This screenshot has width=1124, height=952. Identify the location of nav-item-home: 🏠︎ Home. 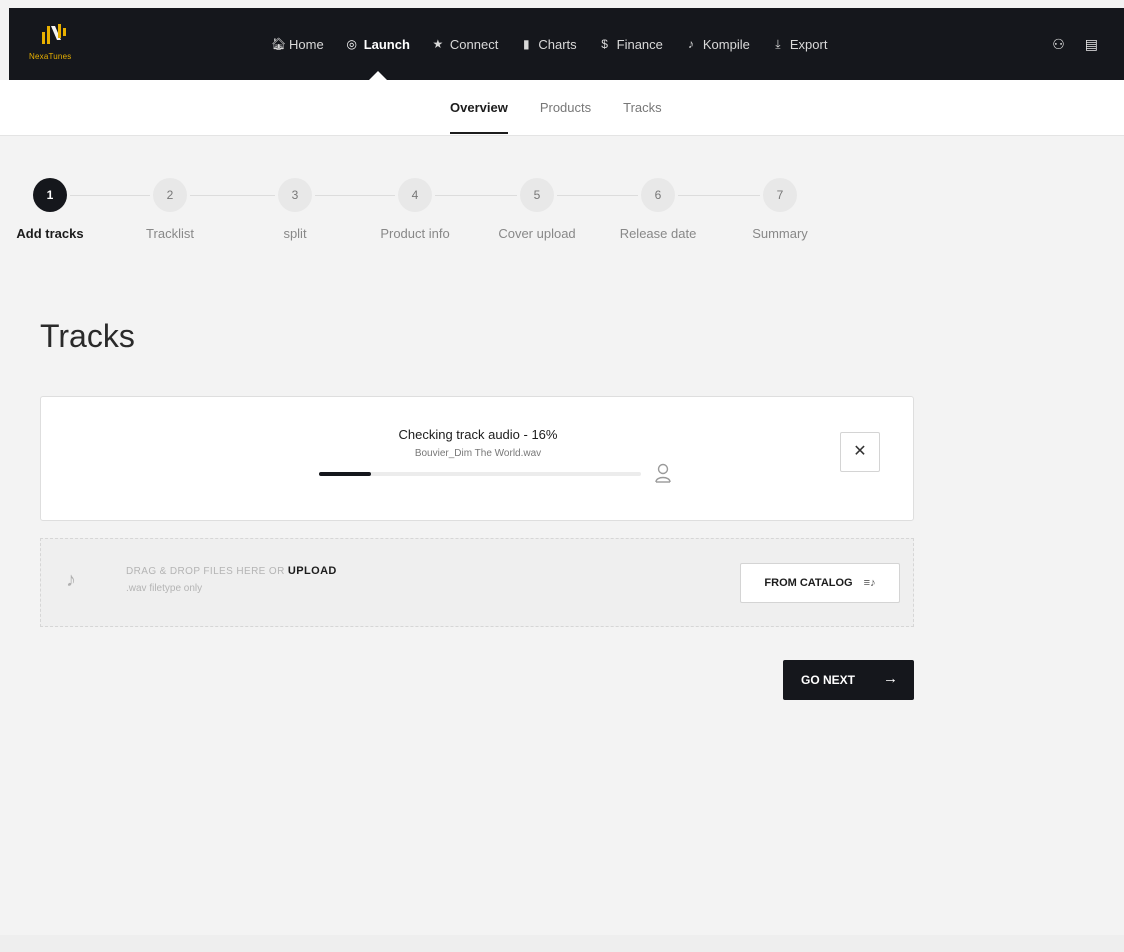
(297, 44).